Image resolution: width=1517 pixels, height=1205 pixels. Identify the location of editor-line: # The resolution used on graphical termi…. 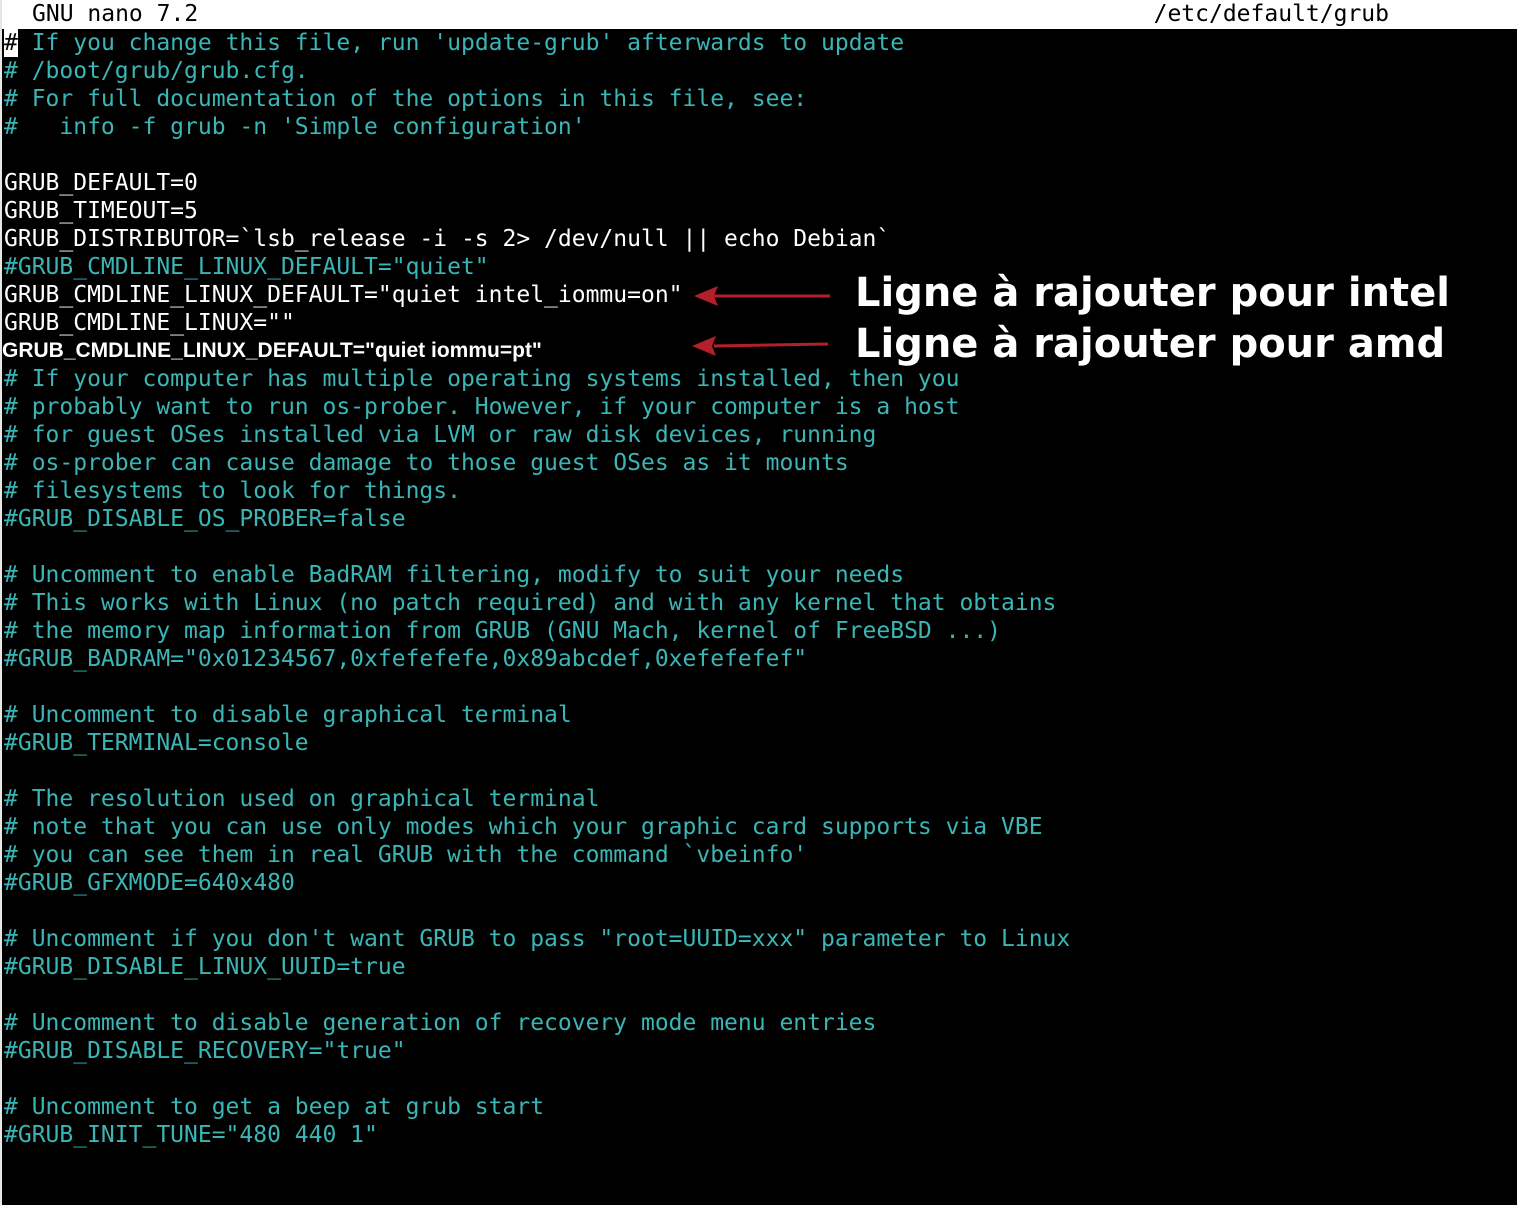
(302, 799).